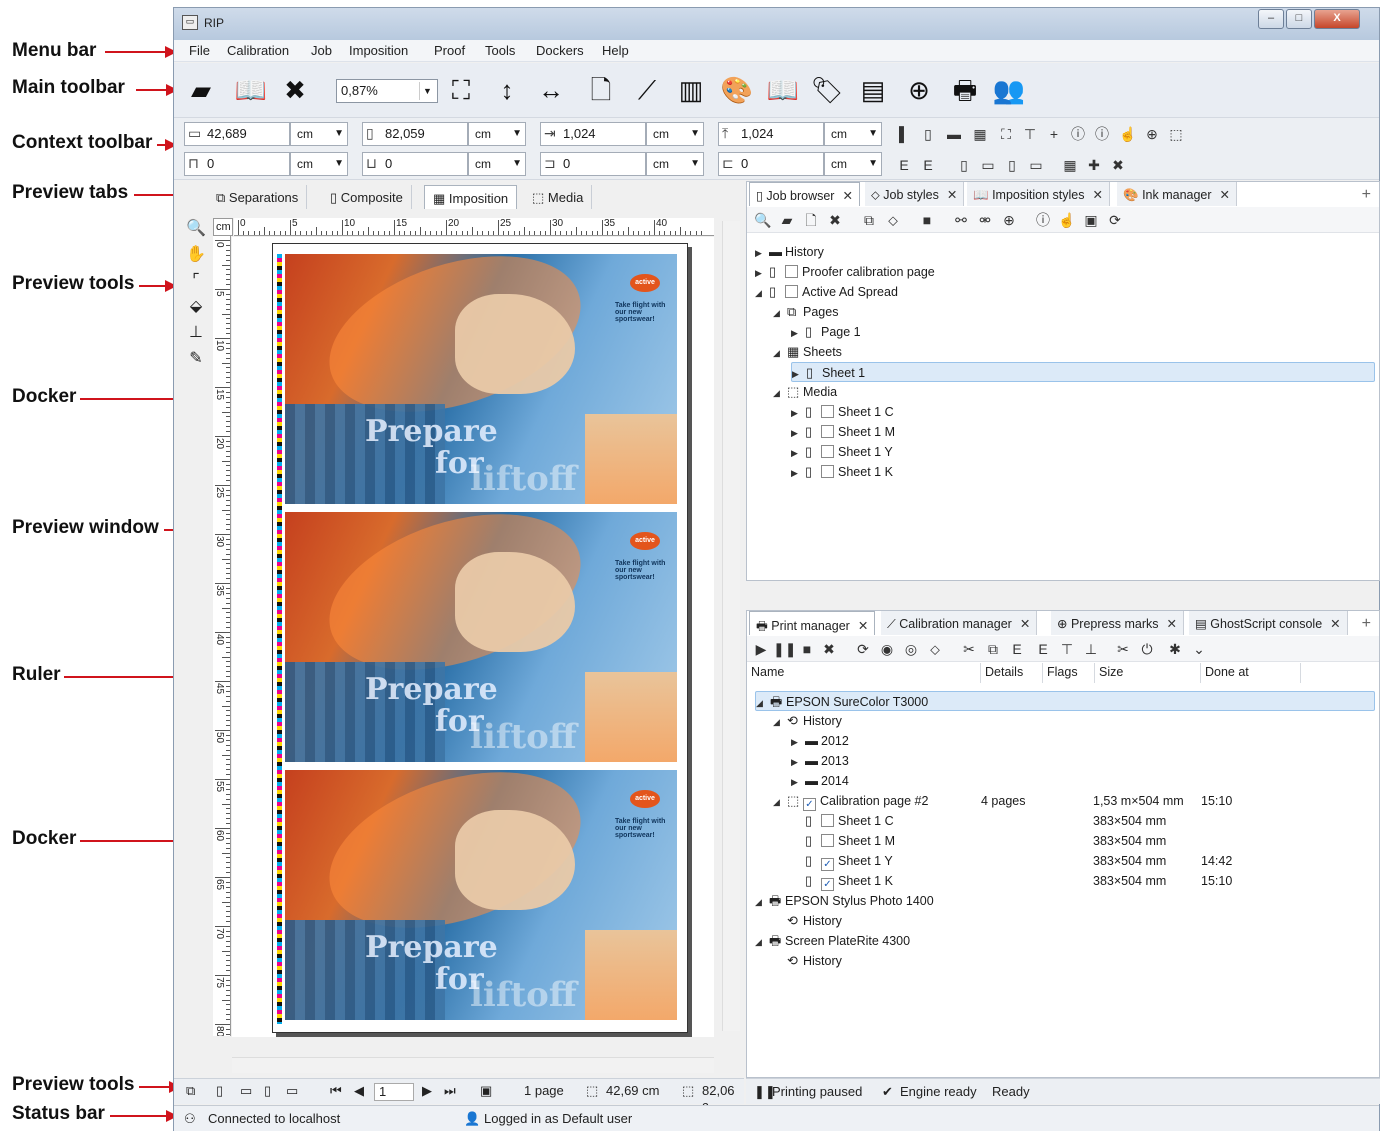  Describe the element at coordinates (251, 90) in the screenshot. I see `book-icon: 📖` at that location.